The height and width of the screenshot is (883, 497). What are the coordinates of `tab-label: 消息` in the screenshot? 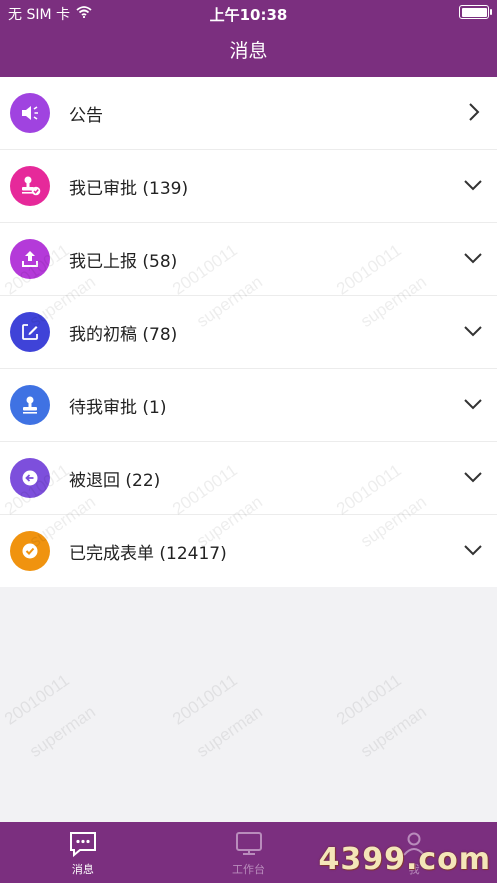 It's located at (82, 869).